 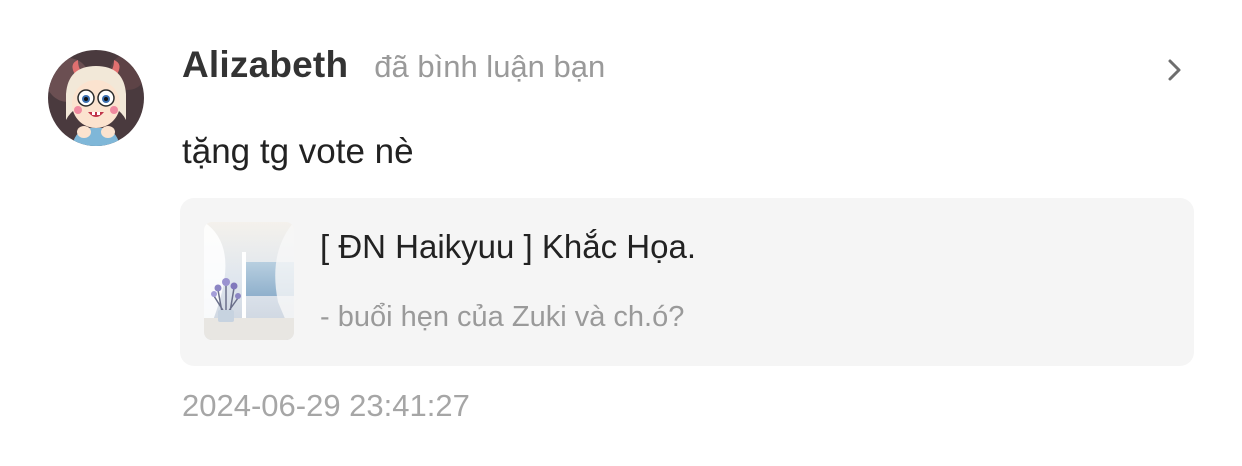 I want to click on chevron-right-icon, so click(x=1174, y=70).